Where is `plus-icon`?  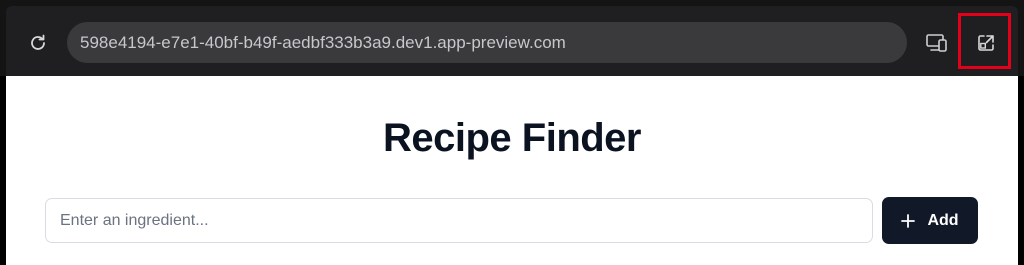
plus-icon is located at coordinates (908, 220).